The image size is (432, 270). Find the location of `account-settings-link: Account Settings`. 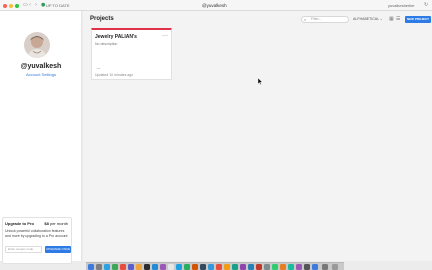

account-settings-link: Account Settings is located at coordinates (41, 75).